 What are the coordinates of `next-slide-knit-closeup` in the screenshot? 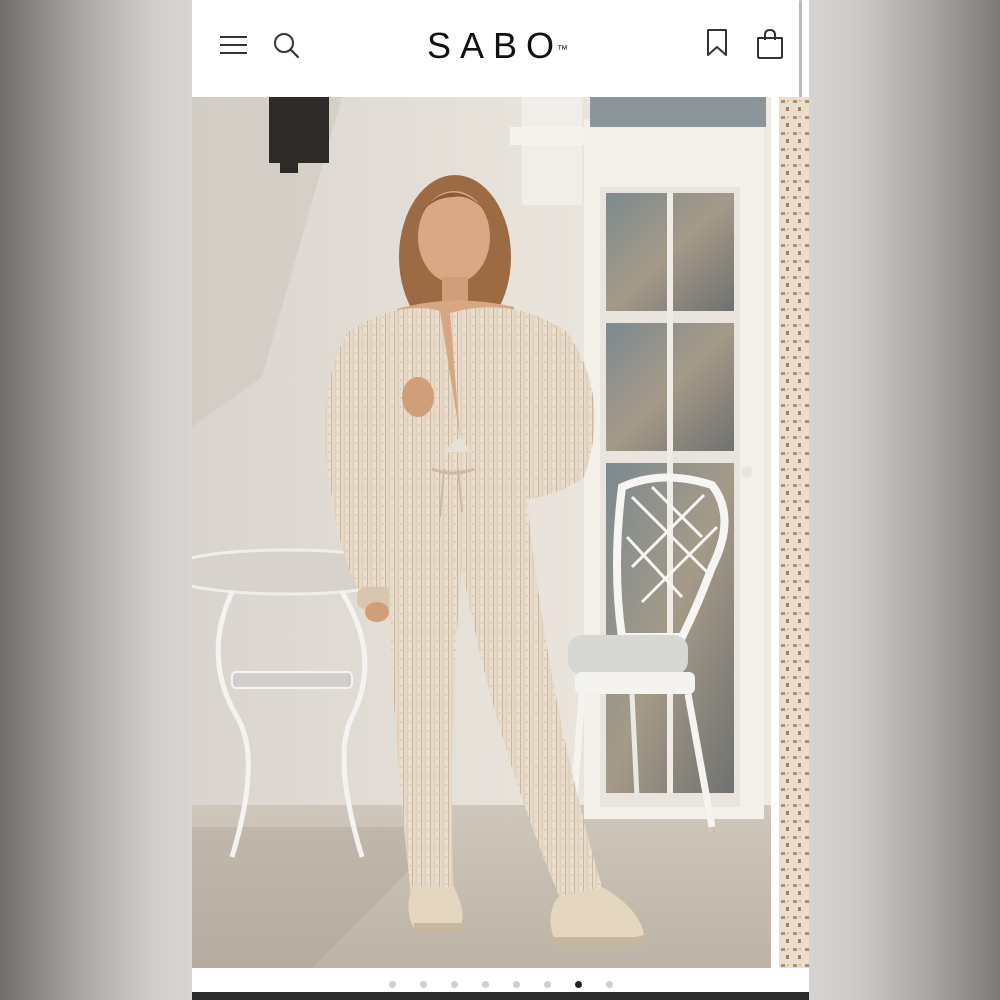 It's located at (794, 532).